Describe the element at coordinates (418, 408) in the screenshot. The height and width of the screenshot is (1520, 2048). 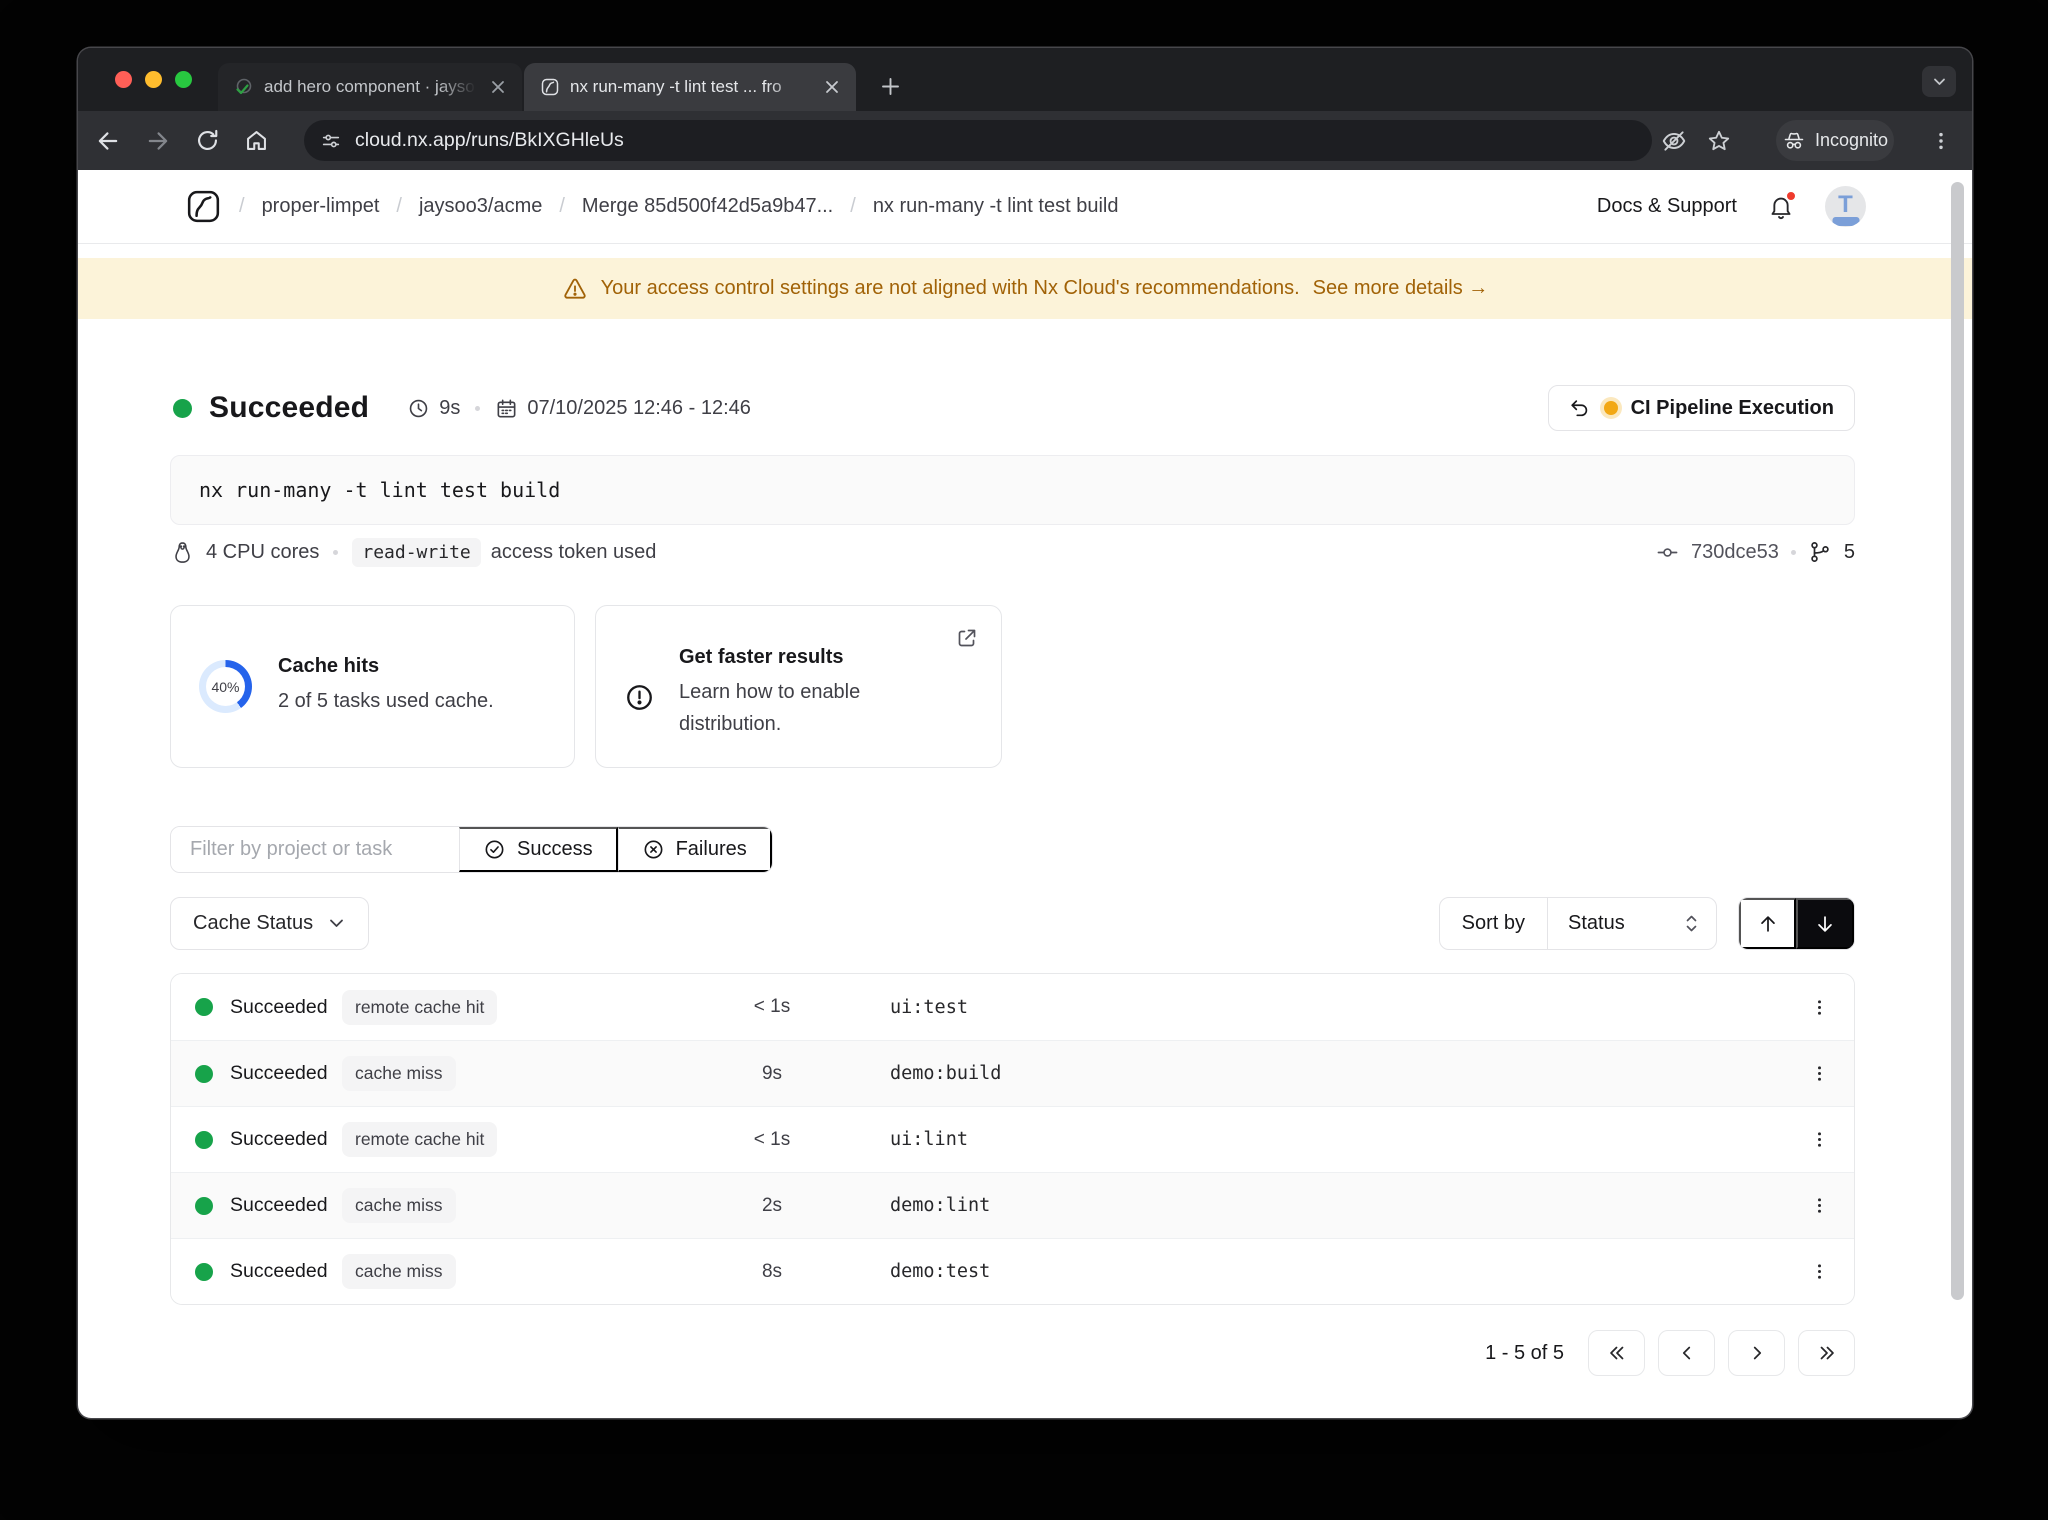
I see `clock-icon` at that location.